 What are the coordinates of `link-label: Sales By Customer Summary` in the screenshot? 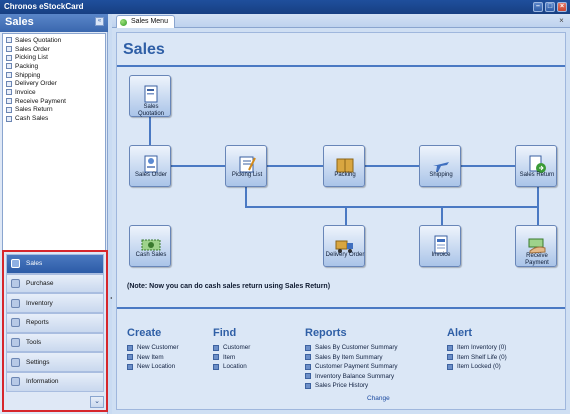 It's located at (356, 348).